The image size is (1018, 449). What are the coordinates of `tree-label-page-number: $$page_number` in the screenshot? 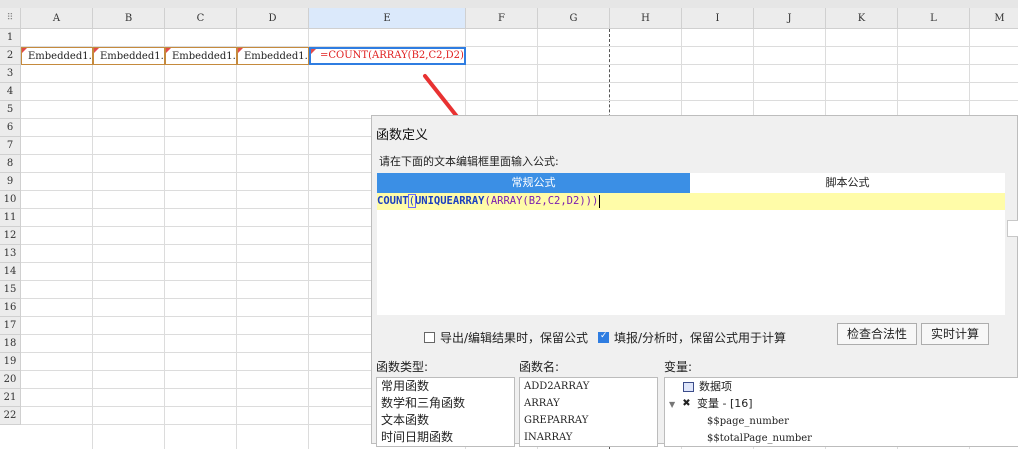 It's located at (748, 421).